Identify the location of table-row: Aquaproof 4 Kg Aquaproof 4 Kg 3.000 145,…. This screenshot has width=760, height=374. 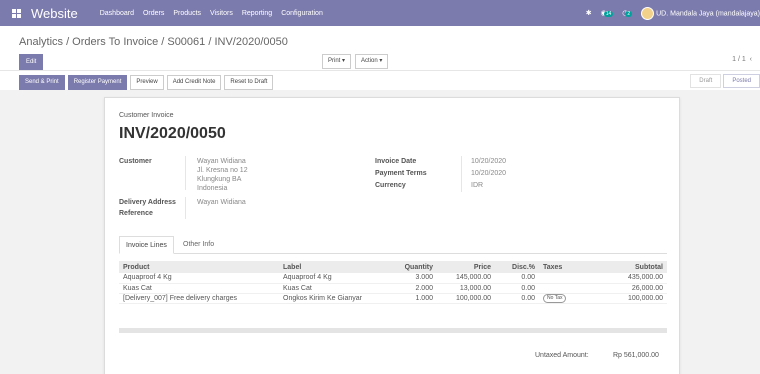
(393, 278).